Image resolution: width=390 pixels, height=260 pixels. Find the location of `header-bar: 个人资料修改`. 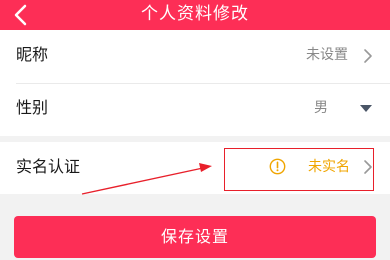

header-bar: 个人资料修改 is located at coordinates (195, 15).